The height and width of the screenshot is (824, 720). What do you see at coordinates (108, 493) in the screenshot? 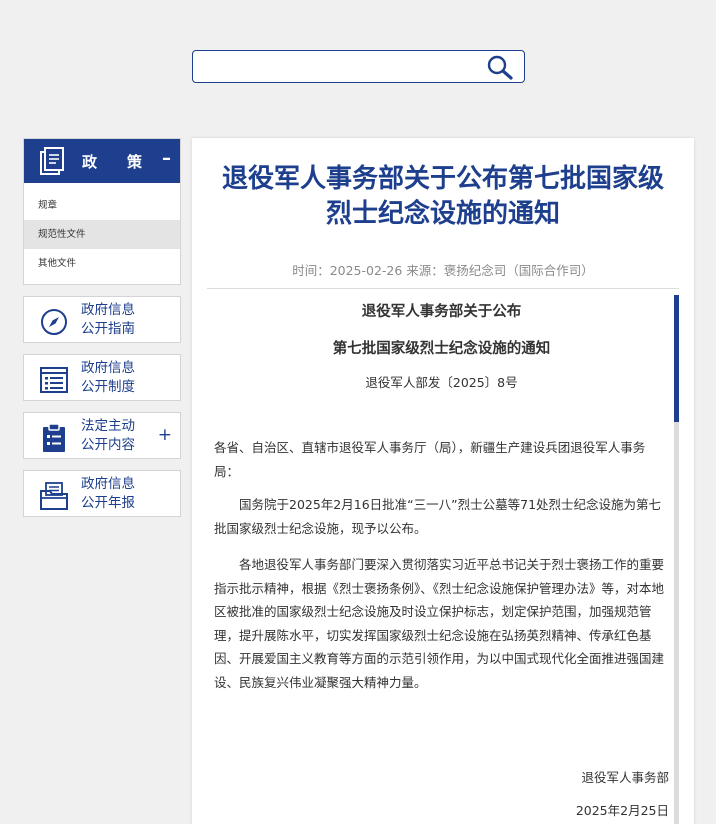
I see `card-label: 政府信息 公开年报` at bounding box center [108, 493].